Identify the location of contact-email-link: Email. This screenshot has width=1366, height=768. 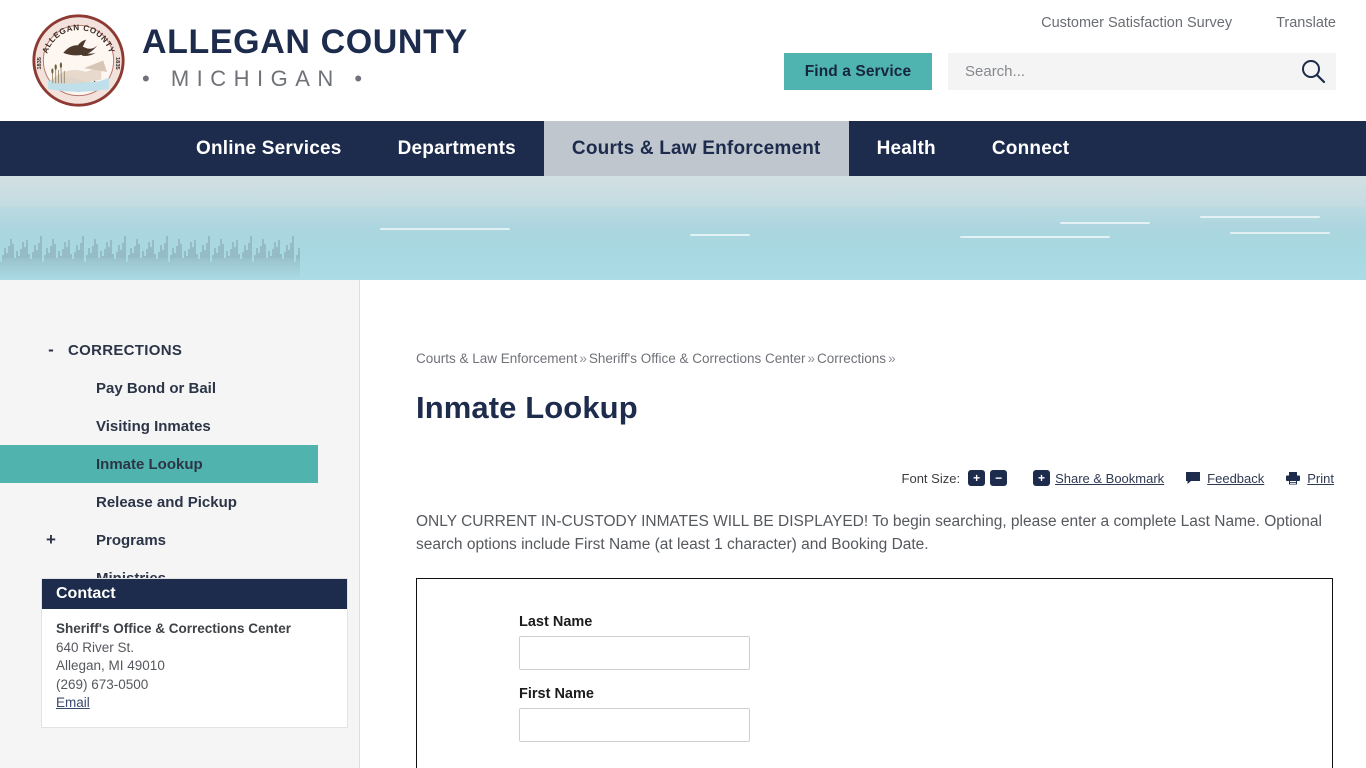
(73, 703).